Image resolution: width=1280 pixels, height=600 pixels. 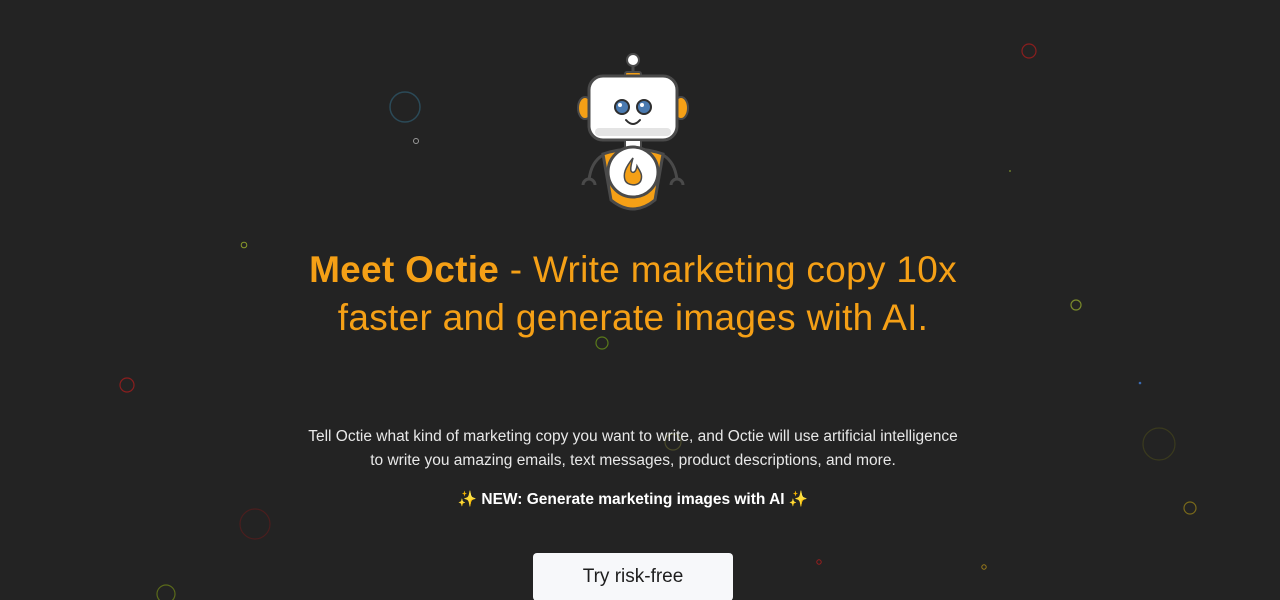 I want to click on try-risk-free-button: Try risk-free, so click(x=633, y=576).